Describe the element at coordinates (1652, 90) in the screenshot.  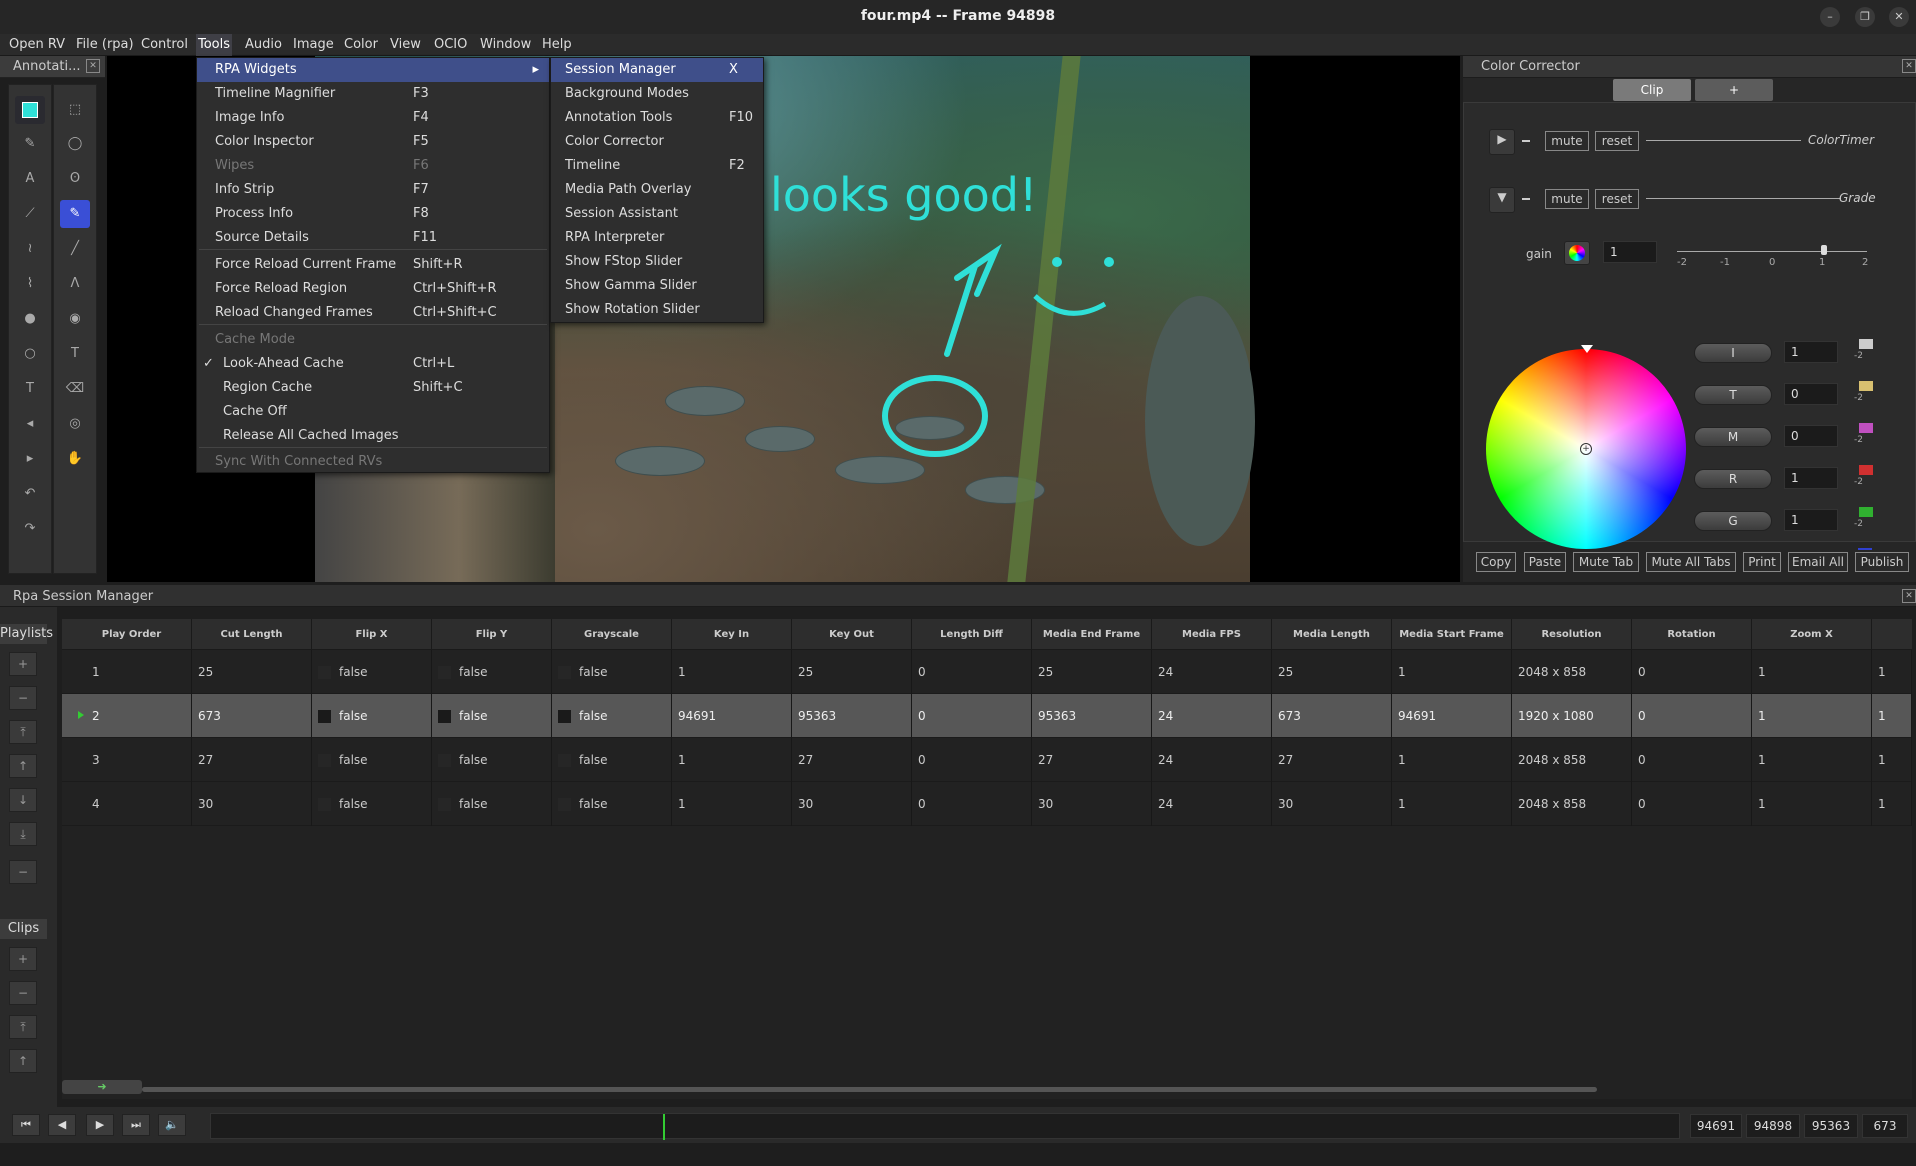
I see `tab-clip: Clip` at that location.